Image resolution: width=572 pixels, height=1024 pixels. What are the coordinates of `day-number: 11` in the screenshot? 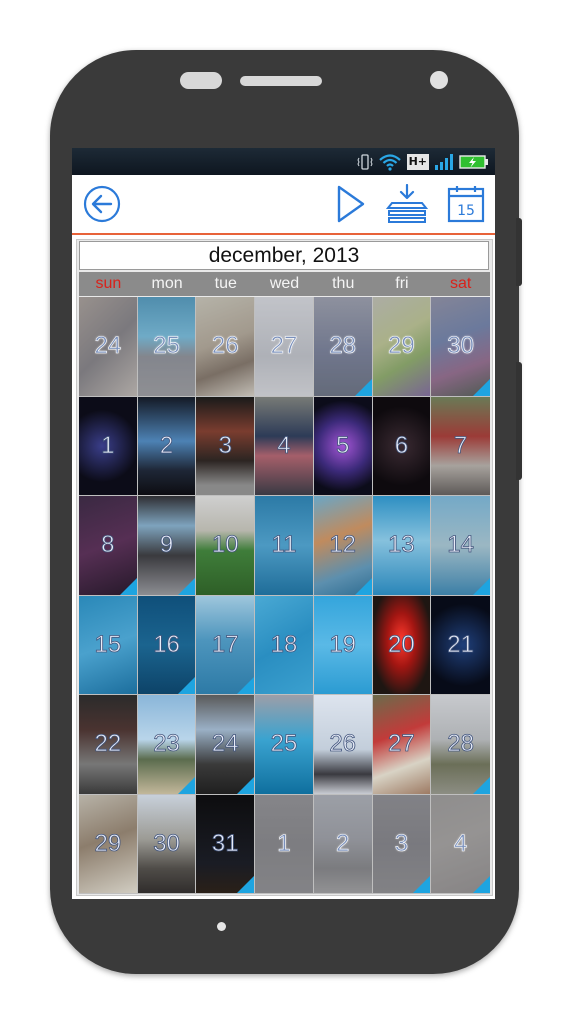 It's located at (284, 545).